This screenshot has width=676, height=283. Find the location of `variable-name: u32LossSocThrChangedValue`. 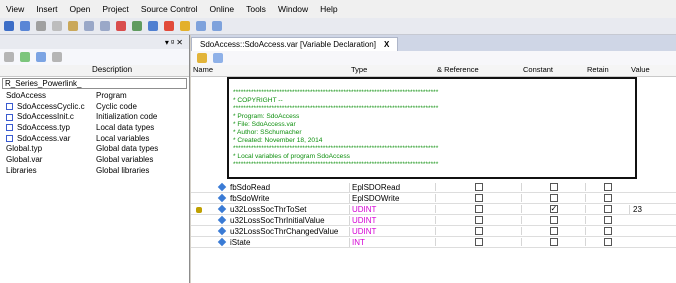

variable-name: u32LossSocThrChangedValue is located at coordinates (284, 231).